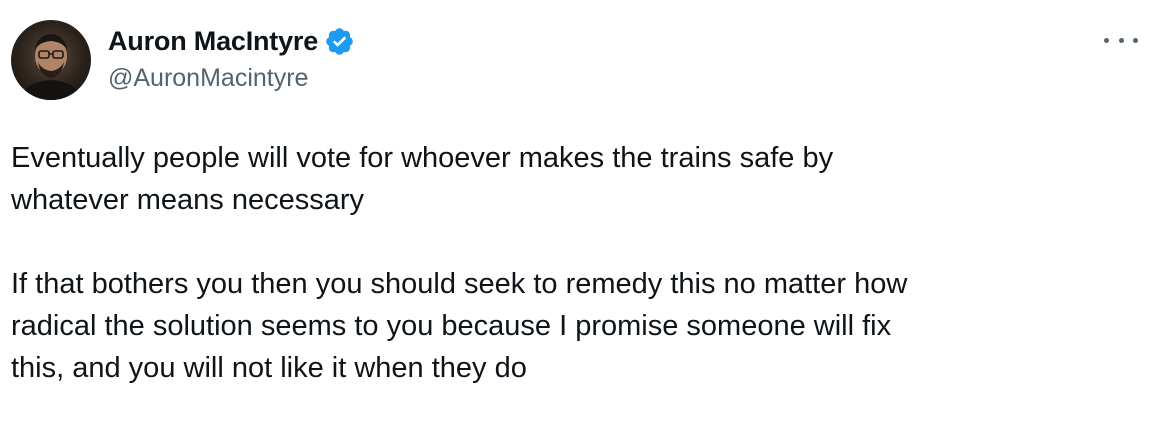 The width and height of the screenshot is (1150, 426). I want to click on name-row: Auron MacIntyre, so click(231, 41).